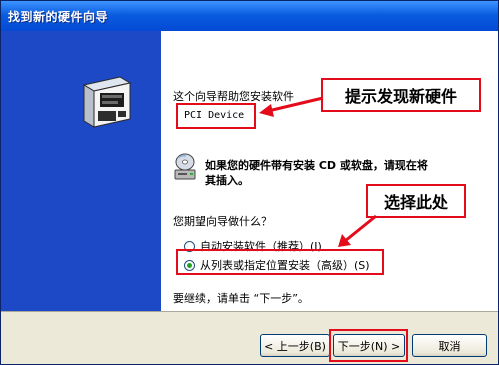  I want to click on manual-install-highlight, so click(280, 262).